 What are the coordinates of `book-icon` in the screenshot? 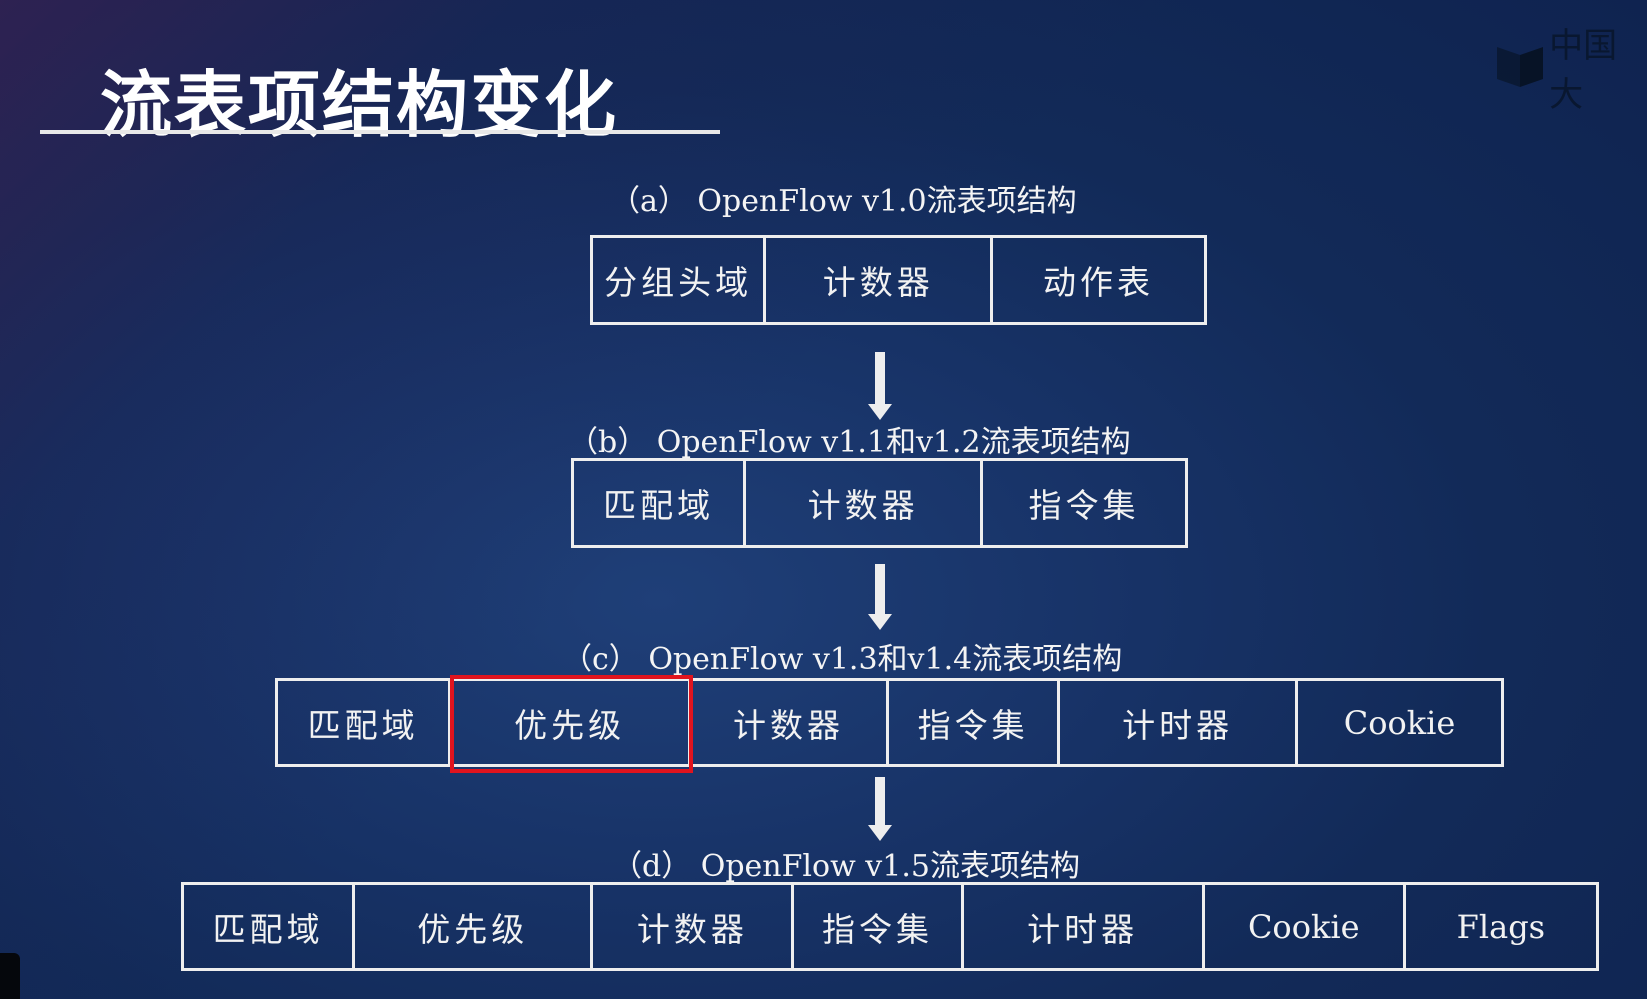 It's located at (1520, 67).